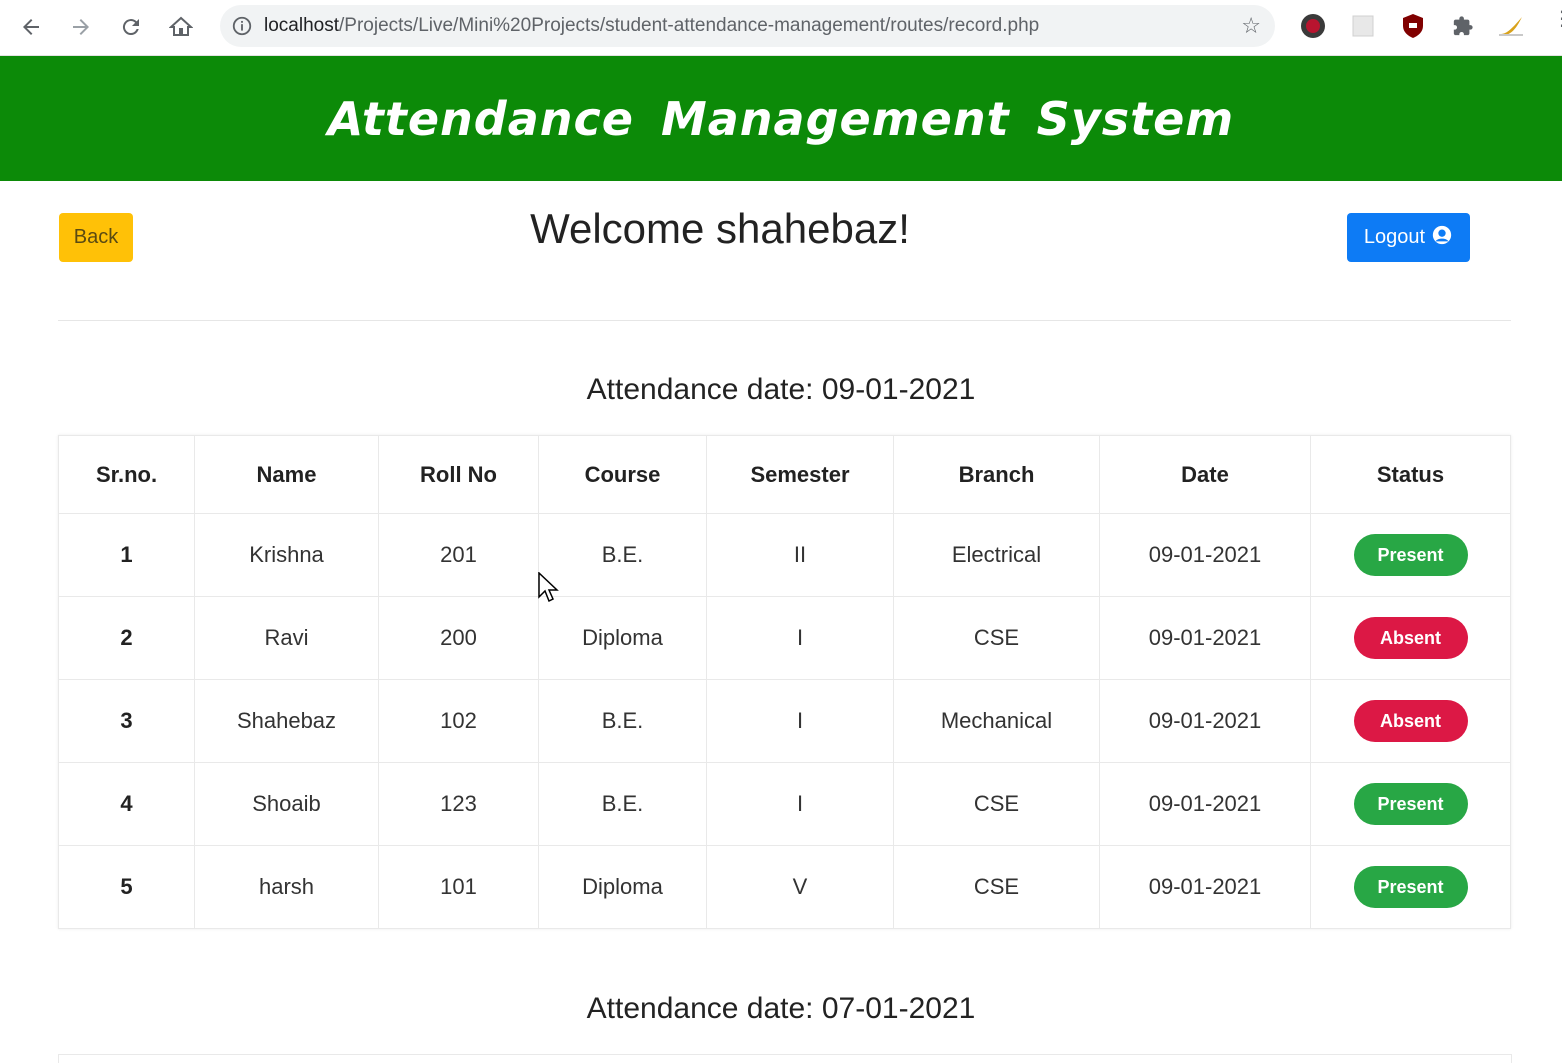 The image size is (1562, 1063). I want to click on roll-cell: 123, so click(458, 804).